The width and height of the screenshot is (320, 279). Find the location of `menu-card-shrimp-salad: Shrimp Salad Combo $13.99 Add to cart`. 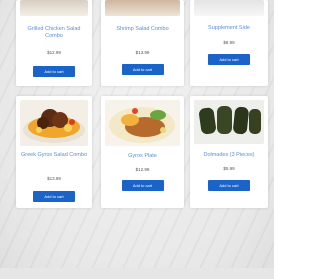

menu-card-shrimp-salad: Shrimp Salad Combo $13.99 Add to cart is located at coordinates (142, 43).